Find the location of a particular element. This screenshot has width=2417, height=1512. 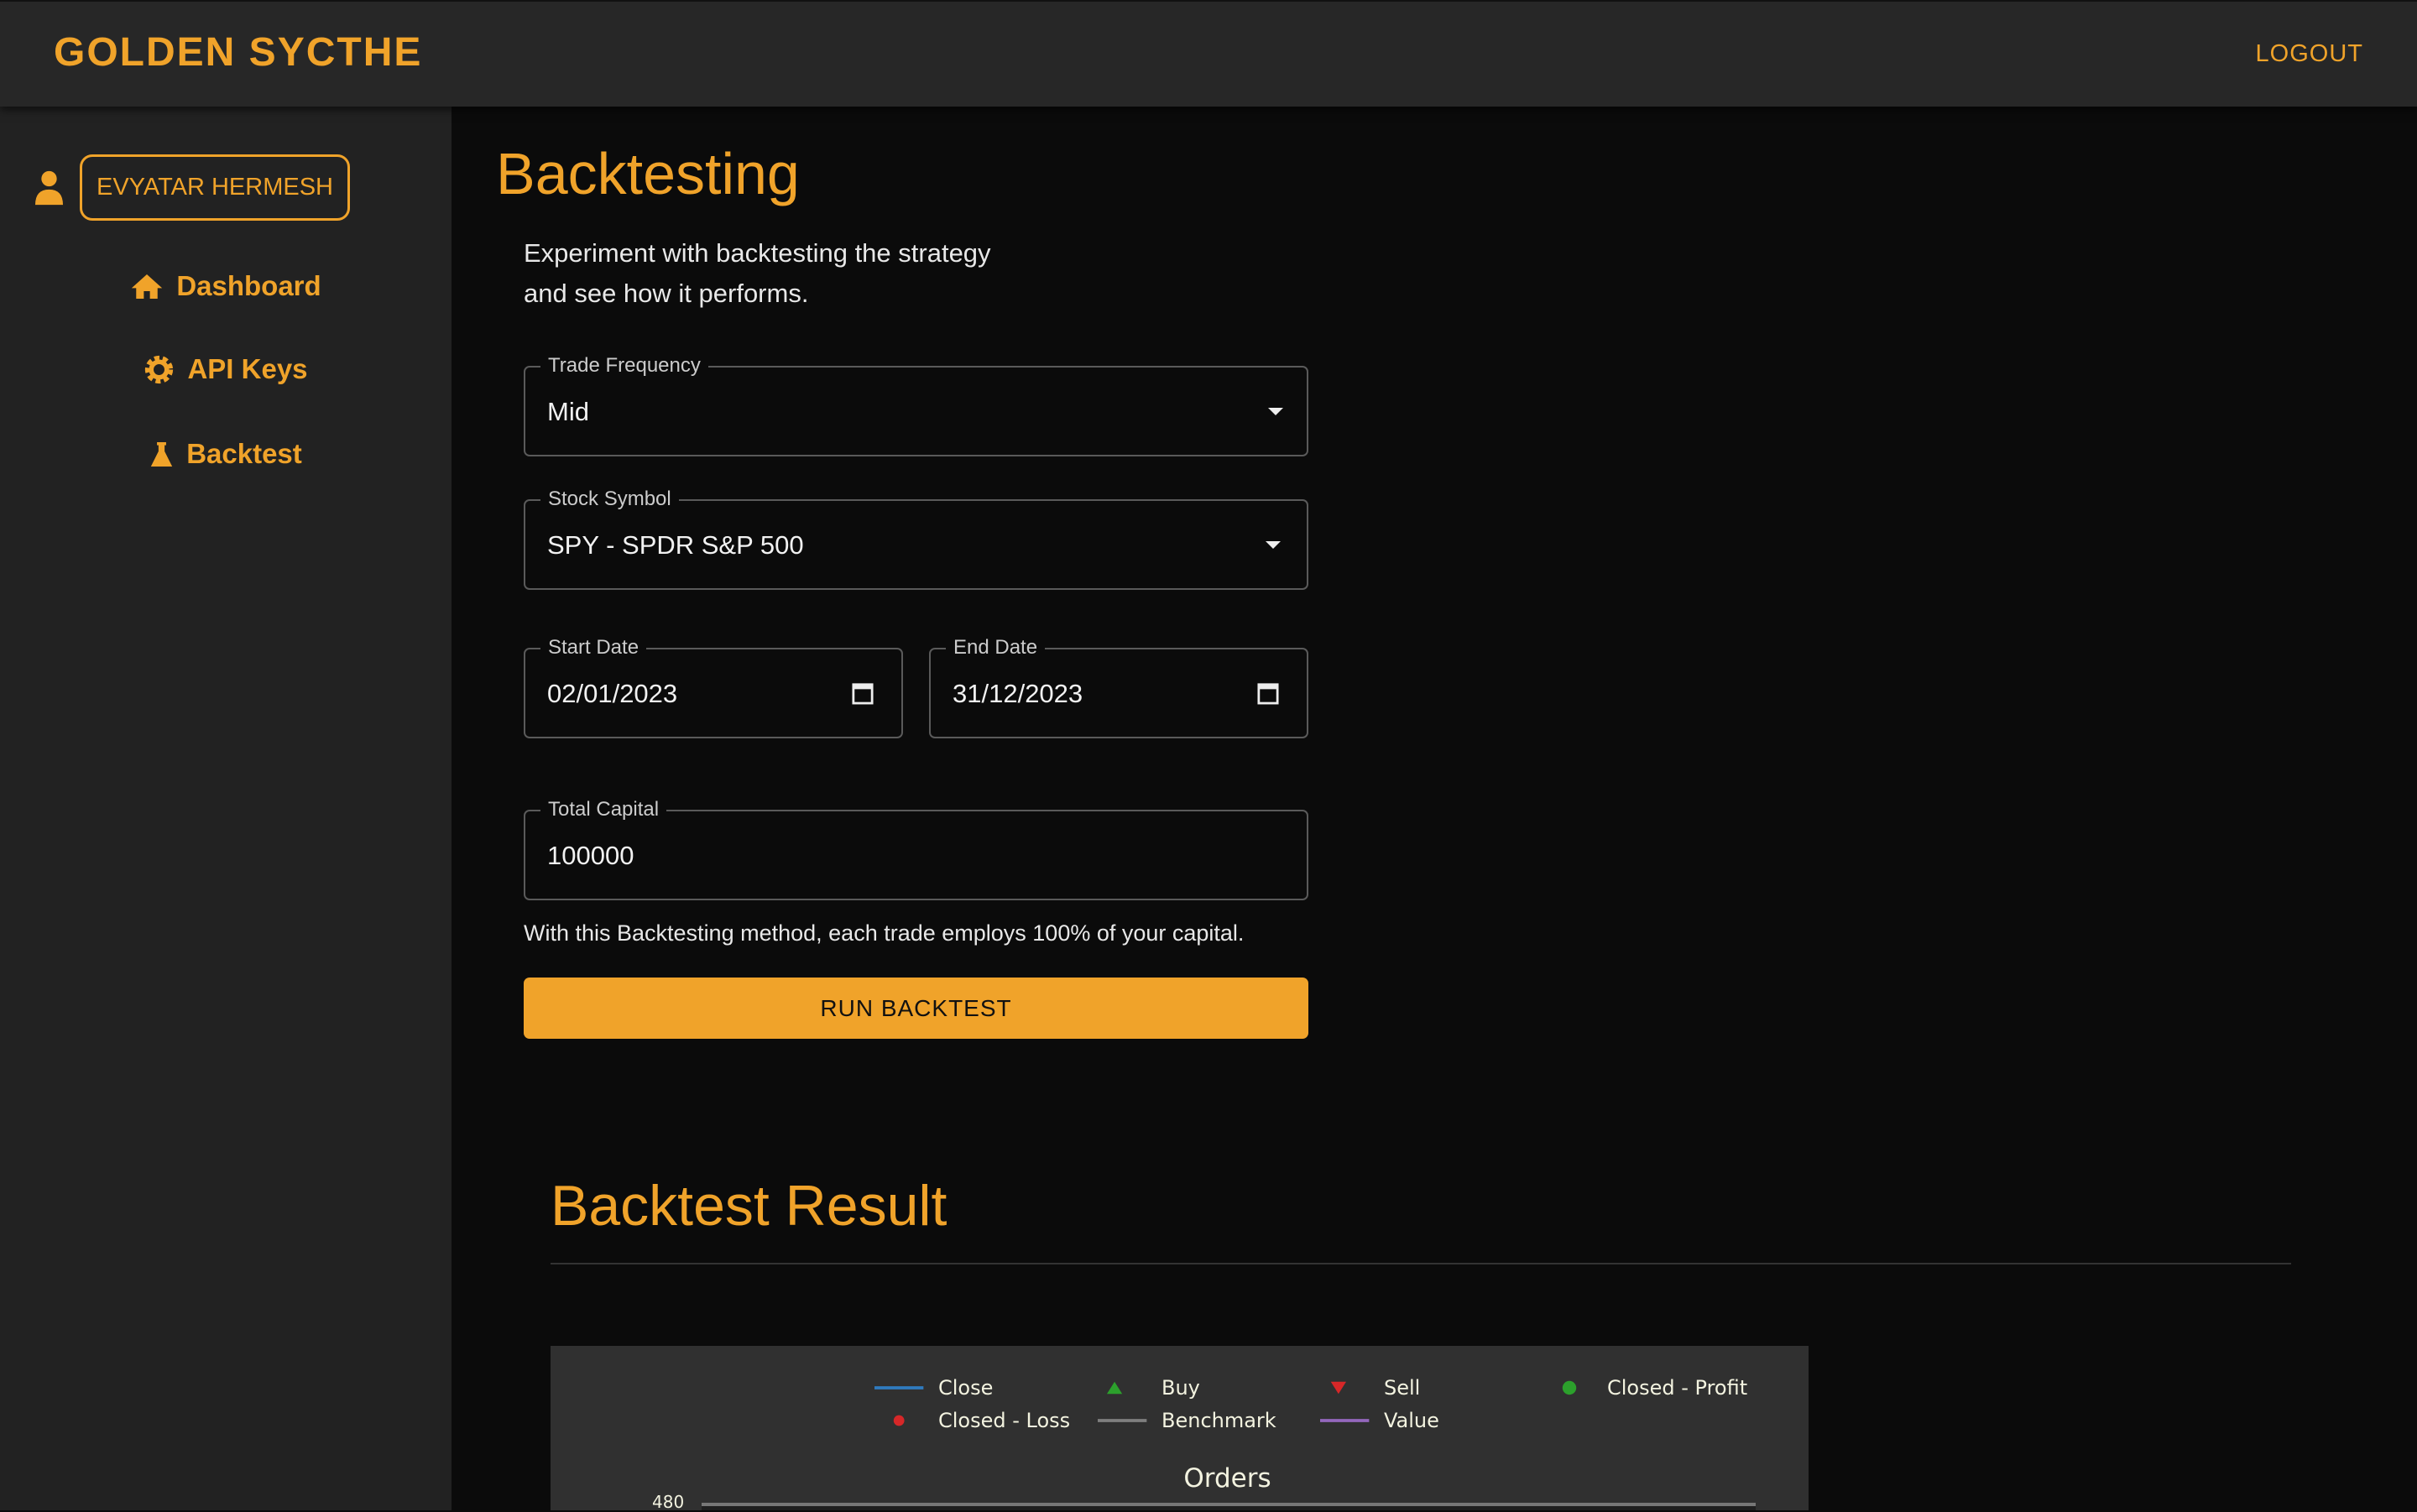

home-icon is located at coordinates (147, 287).